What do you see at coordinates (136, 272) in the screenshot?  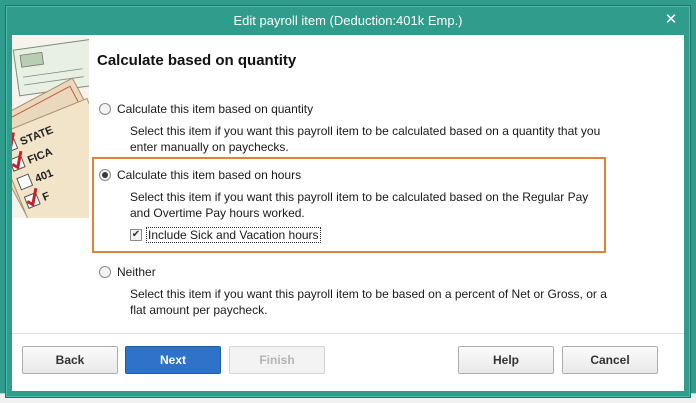 I see `option-neither-label: Neither` at bounding box center [136, 272].